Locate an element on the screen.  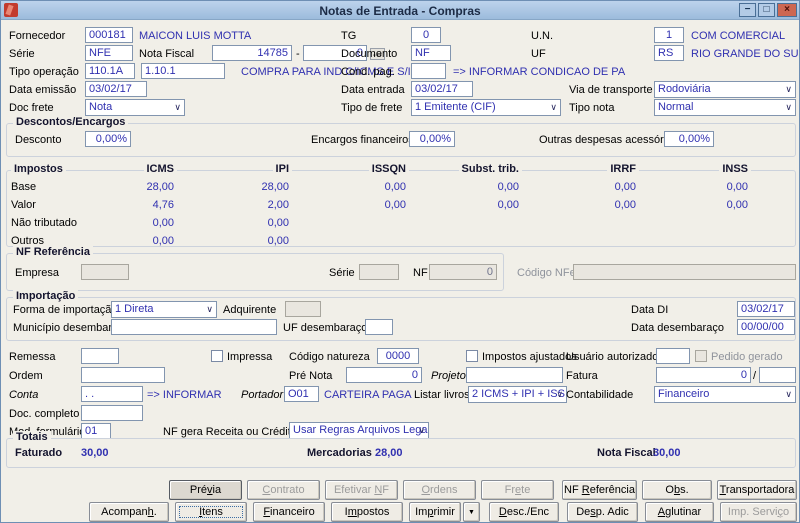
impostos-title: Impostos is located at coordinates (38, 169).